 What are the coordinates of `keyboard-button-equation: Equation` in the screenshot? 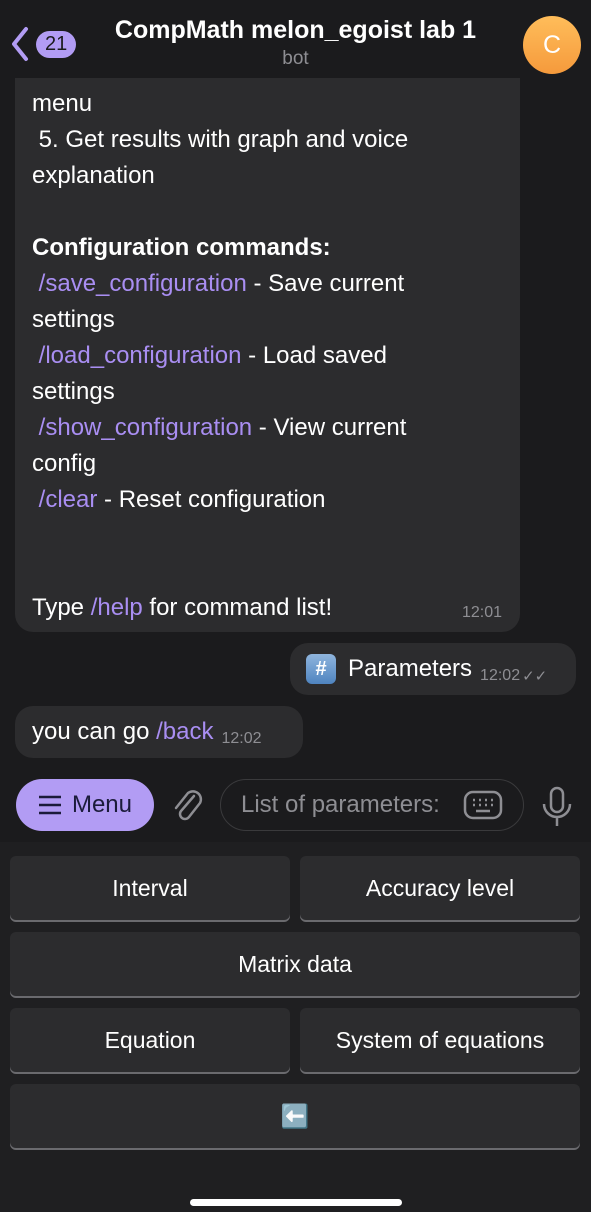 It's located at (150, 1040).